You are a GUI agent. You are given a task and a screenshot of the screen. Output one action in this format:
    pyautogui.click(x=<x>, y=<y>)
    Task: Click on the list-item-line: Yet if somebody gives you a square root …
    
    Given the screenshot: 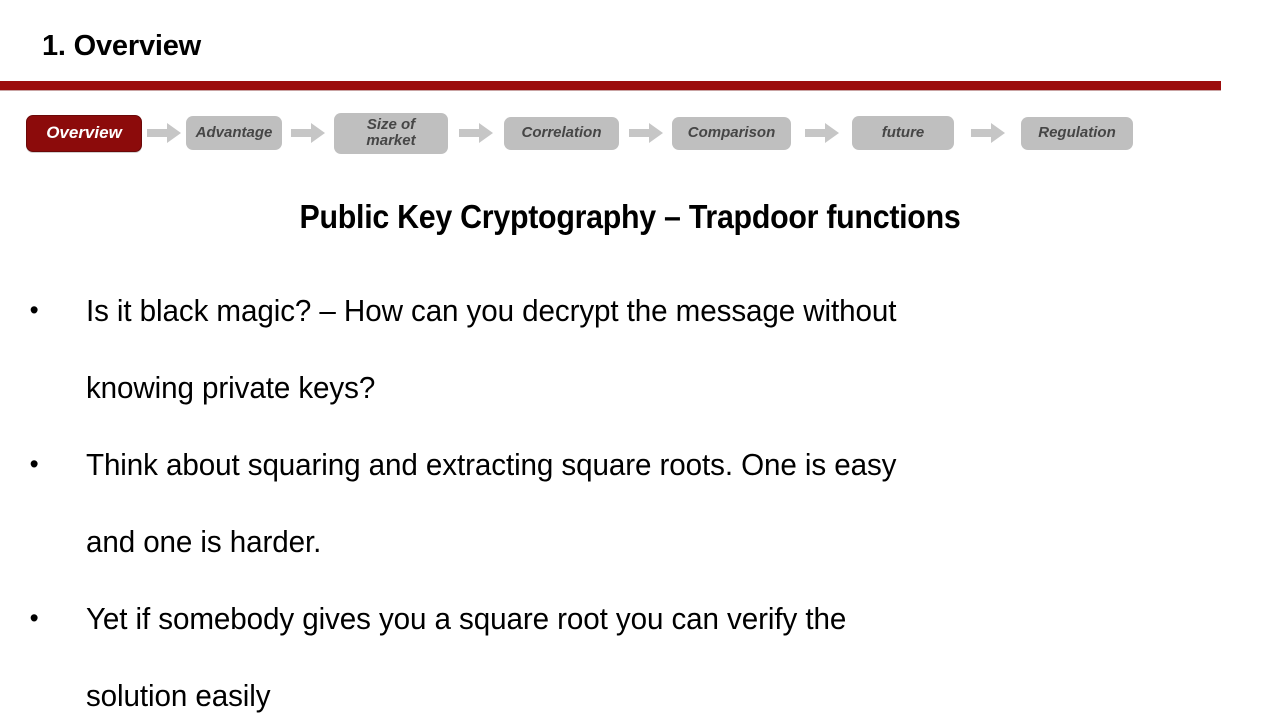 What is the action you would take?
    pyautogui.click(x=466, y=618)
    